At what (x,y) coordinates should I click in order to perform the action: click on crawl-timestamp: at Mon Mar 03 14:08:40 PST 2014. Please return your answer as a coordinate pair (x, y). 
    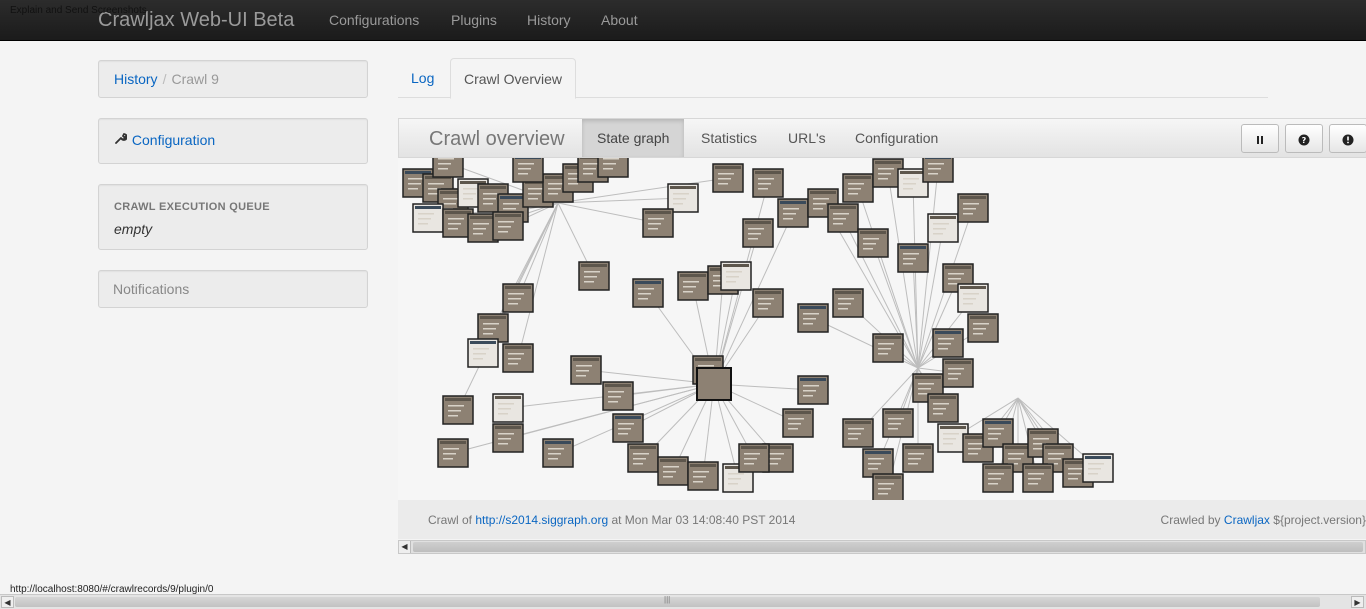
    Looking at the image, I should click on (703, 520).